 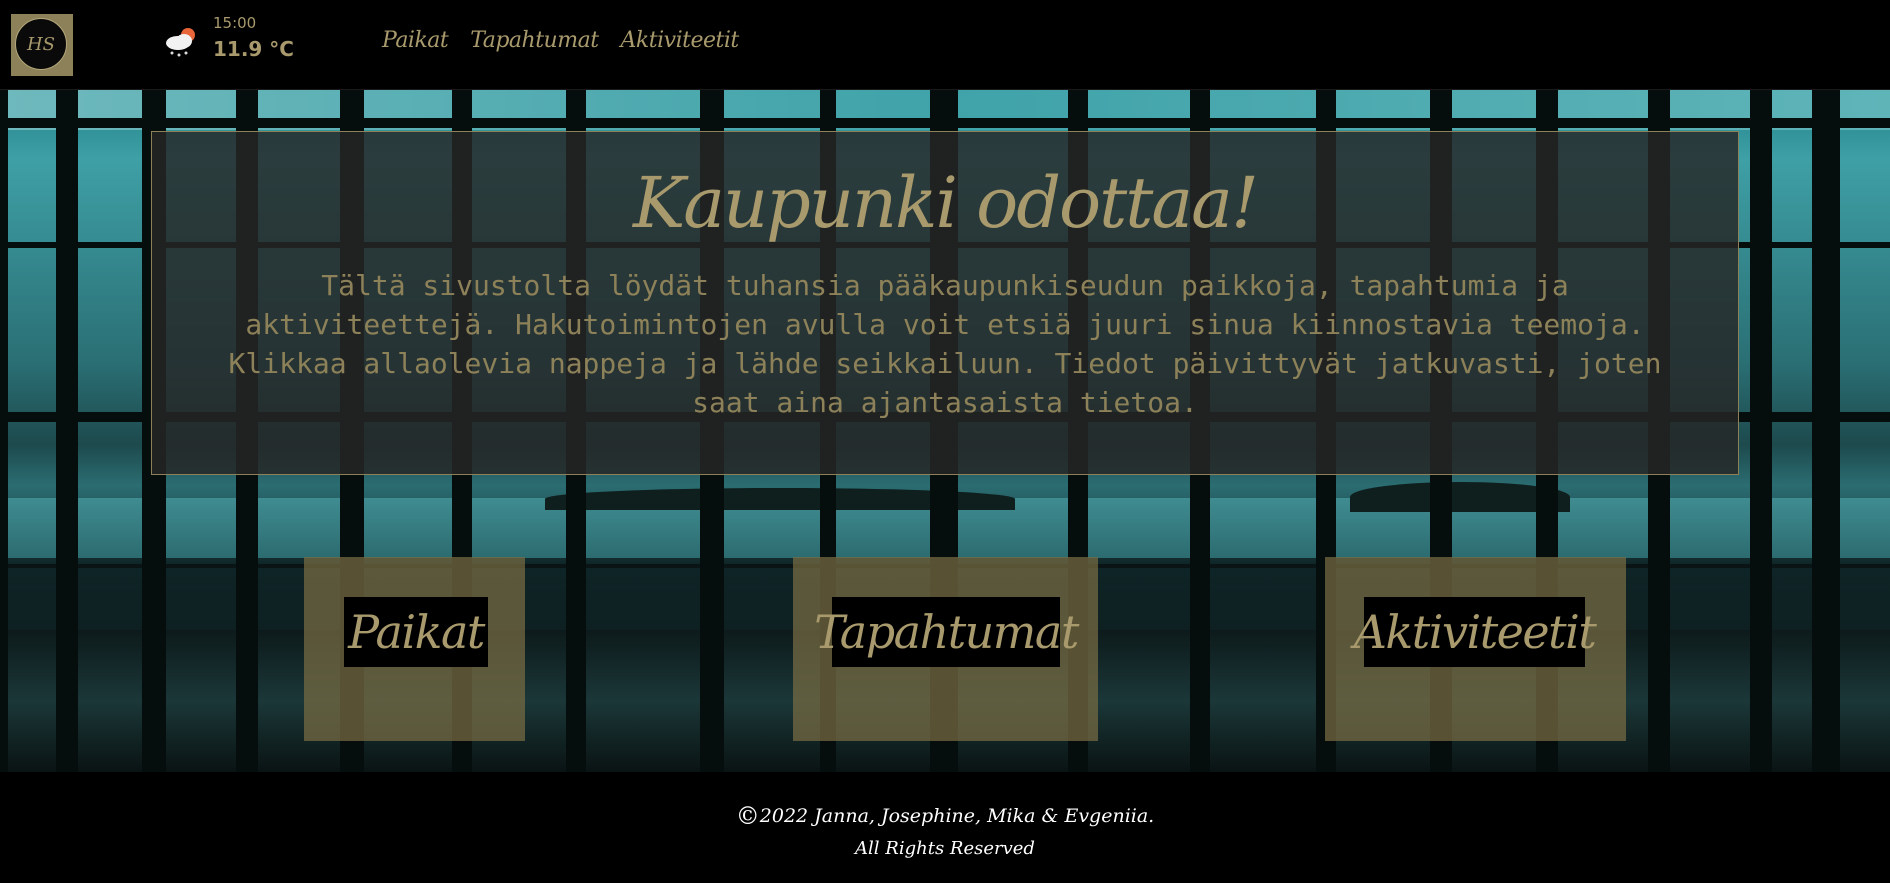 What do you see at coordinates (415, 40) in the screenshot?
I see `nav-link-paikat: Paikat` at bounding box center [415, 40].